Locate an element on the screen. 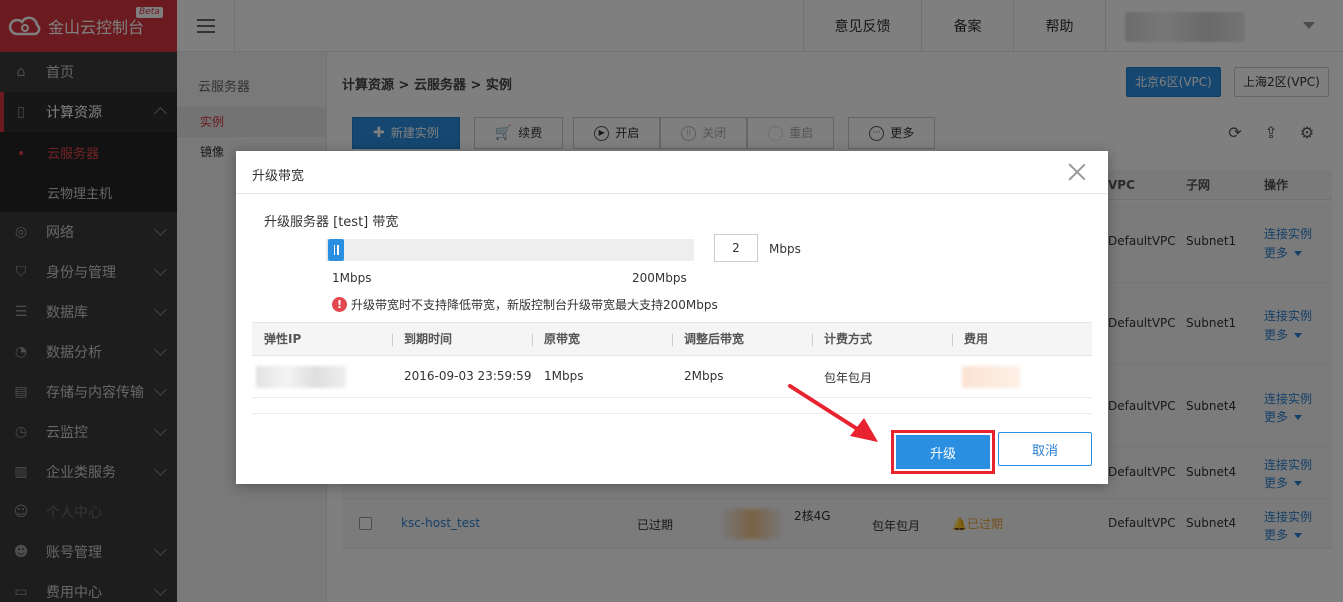  dialog-header: 升级带宽 is located at coordinates (672, 172).